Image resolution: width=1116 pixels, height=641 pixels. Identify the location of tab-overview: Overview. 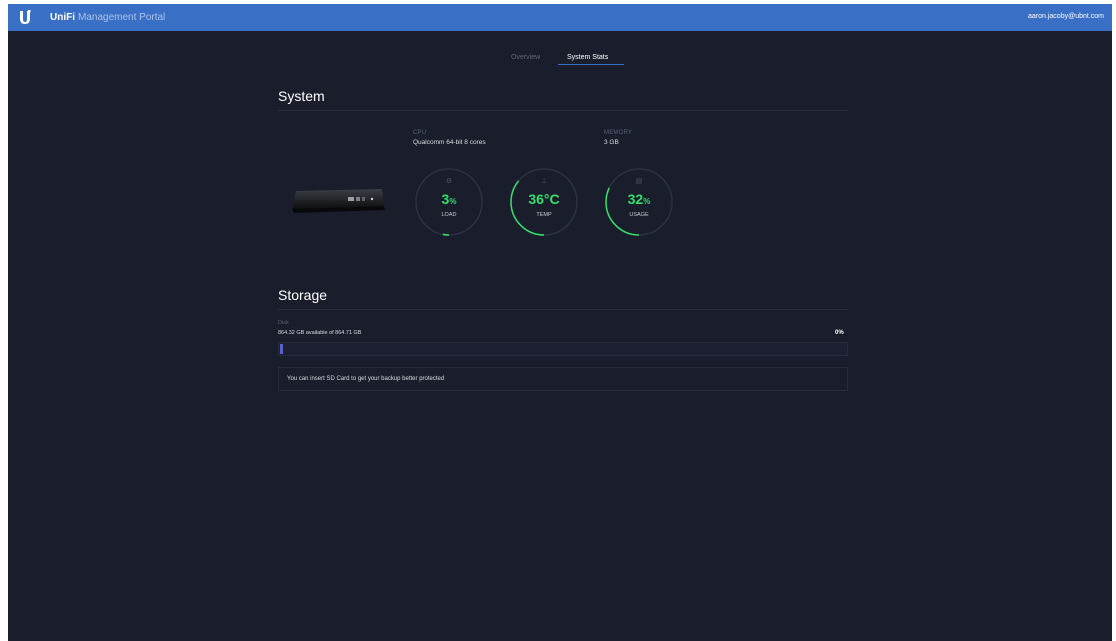
(525, 57).